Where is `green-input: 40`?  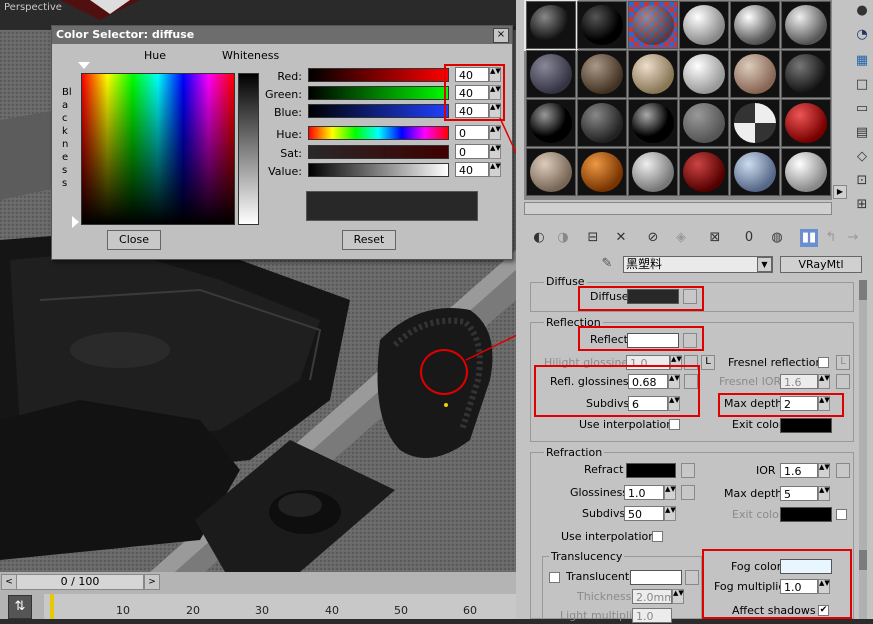 green-input: 40 is located at coordinates (472, 92).